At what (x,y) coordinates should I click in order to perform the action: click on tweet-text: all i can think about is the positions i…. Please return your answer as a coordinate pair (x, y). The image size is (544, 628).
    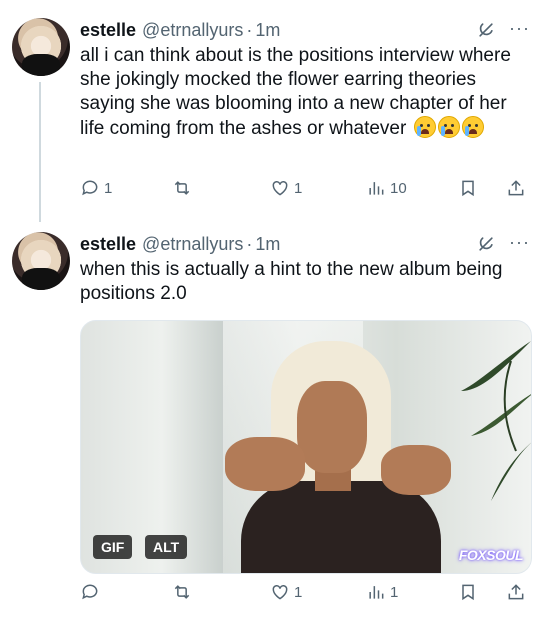
    Looking at the image, I should click on (300, 92).